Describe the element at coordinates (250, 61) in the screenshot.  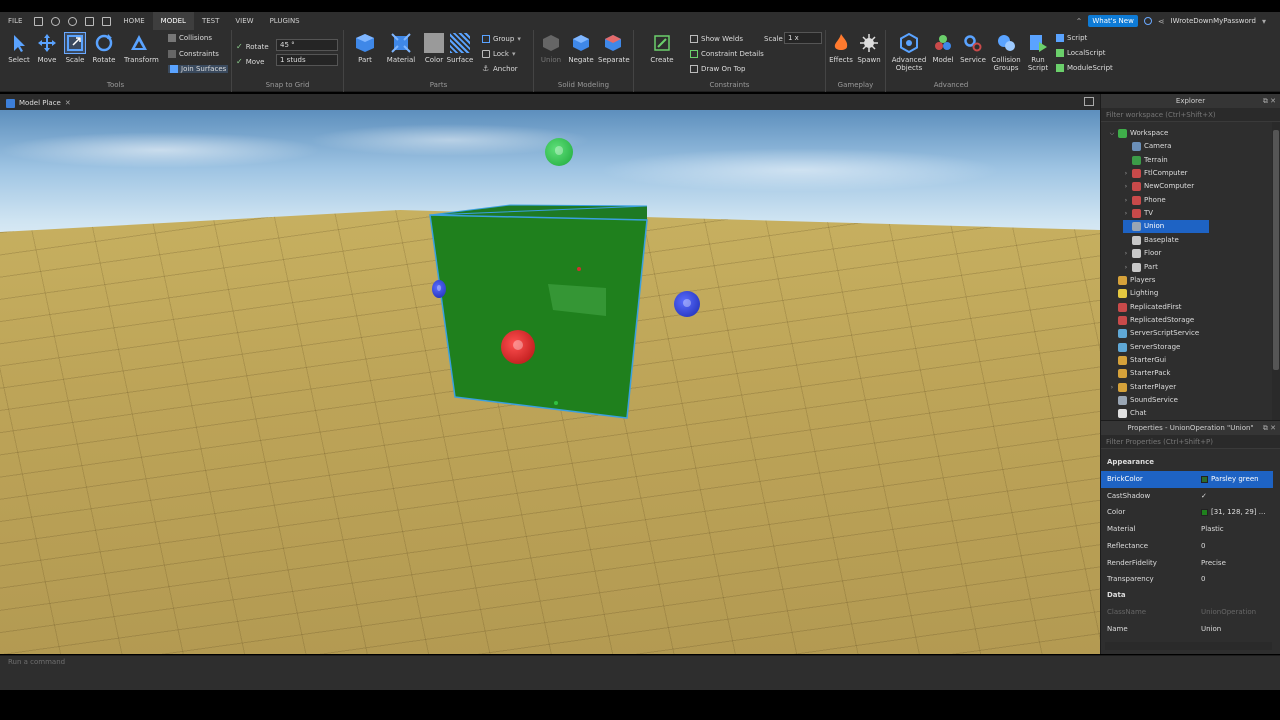
I see `move-snap-row: ✓ Move` at that location.